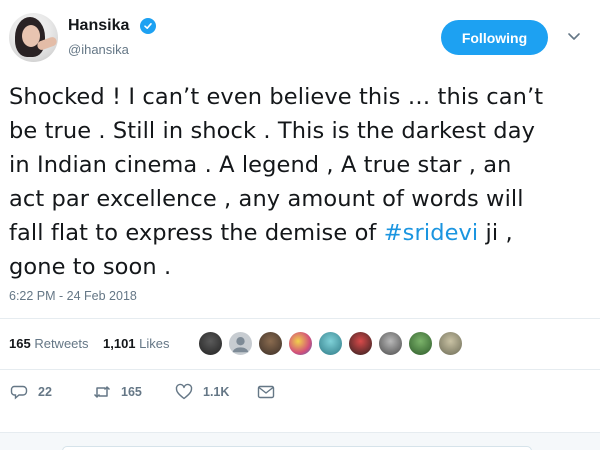 This screenshot has width=600, height=450. Describe the element at coordinates (154, 343) in the screenshot. I see `likes-label: Likes` at that location.